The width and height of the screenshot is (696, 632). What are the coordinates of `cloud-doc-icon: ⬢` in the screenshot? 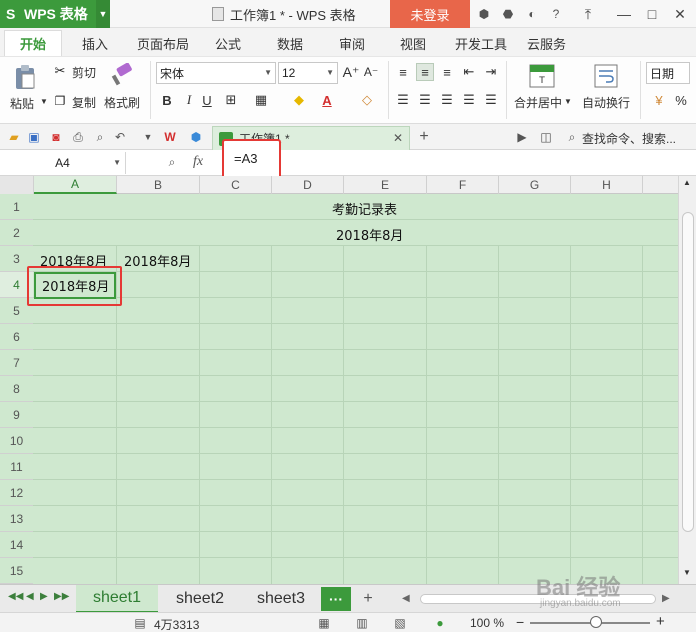 It's located at (196, 137).